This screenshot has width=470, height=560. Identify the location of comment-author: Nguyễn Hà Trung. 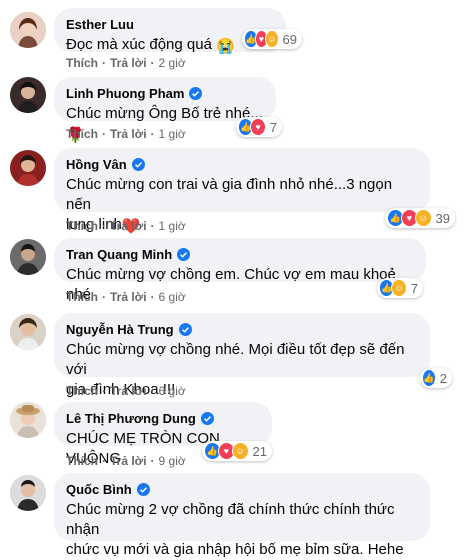
(242, 329).